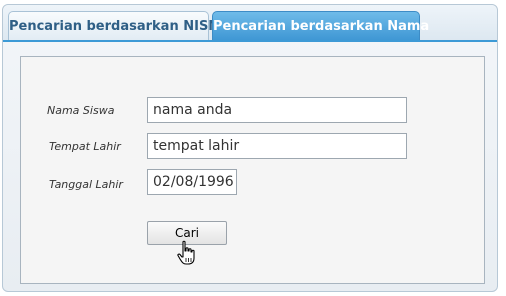 The image size is (506, 296). Describe the element at coordinates (277, 146) in the screenshot. I see `tempat-lahir-input: tempat lahir` at that location.